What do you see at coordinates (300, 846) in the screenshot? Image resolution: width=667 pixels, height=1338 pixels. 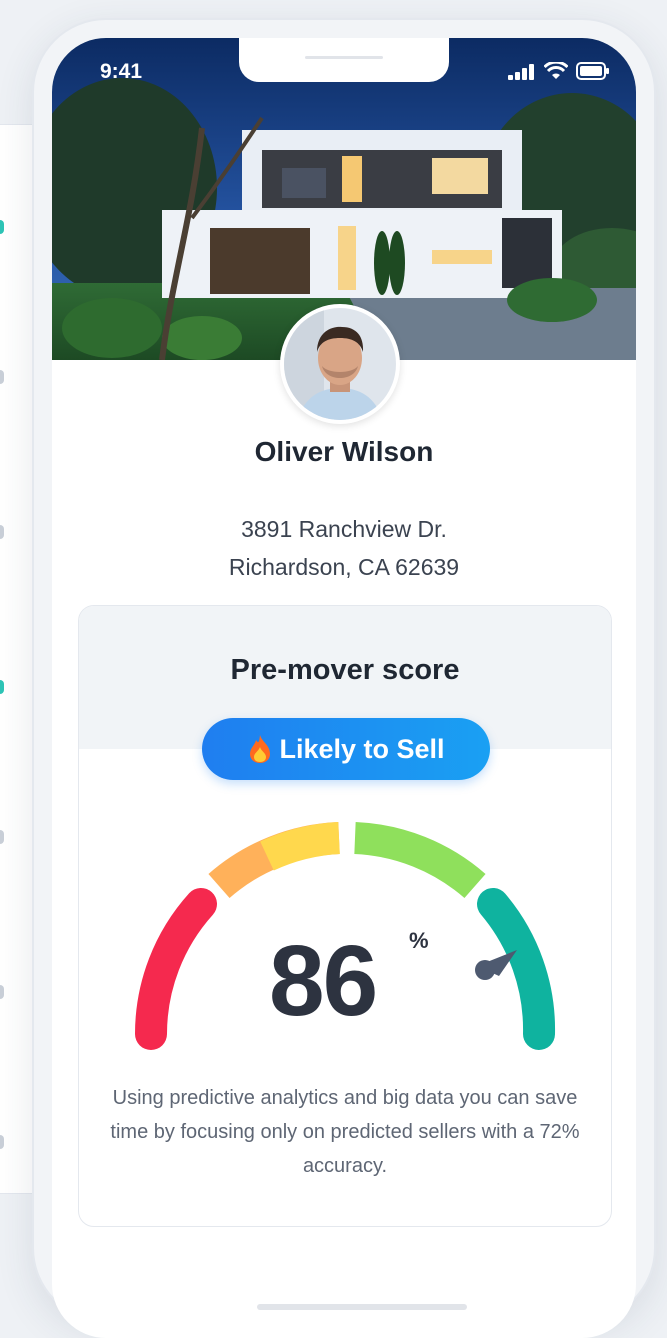 I see `gauge-segment-yellow` at bounding box center [300, 846].